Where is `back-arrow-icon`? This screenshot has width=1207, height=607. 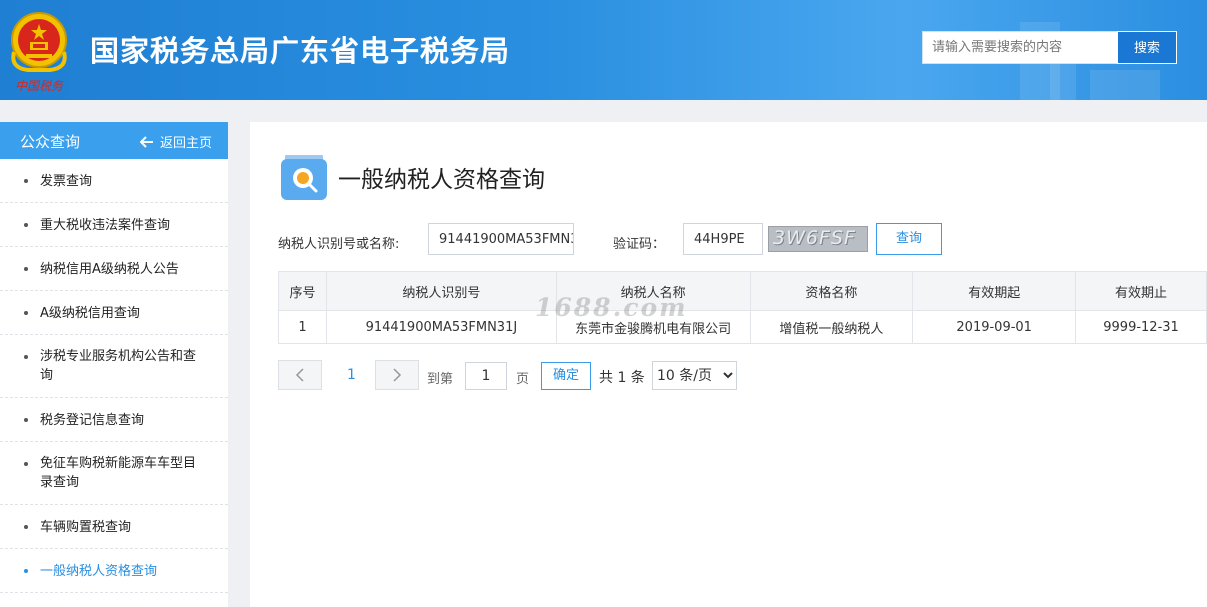 back-arrow-icon is located at coordinates (146, 141).